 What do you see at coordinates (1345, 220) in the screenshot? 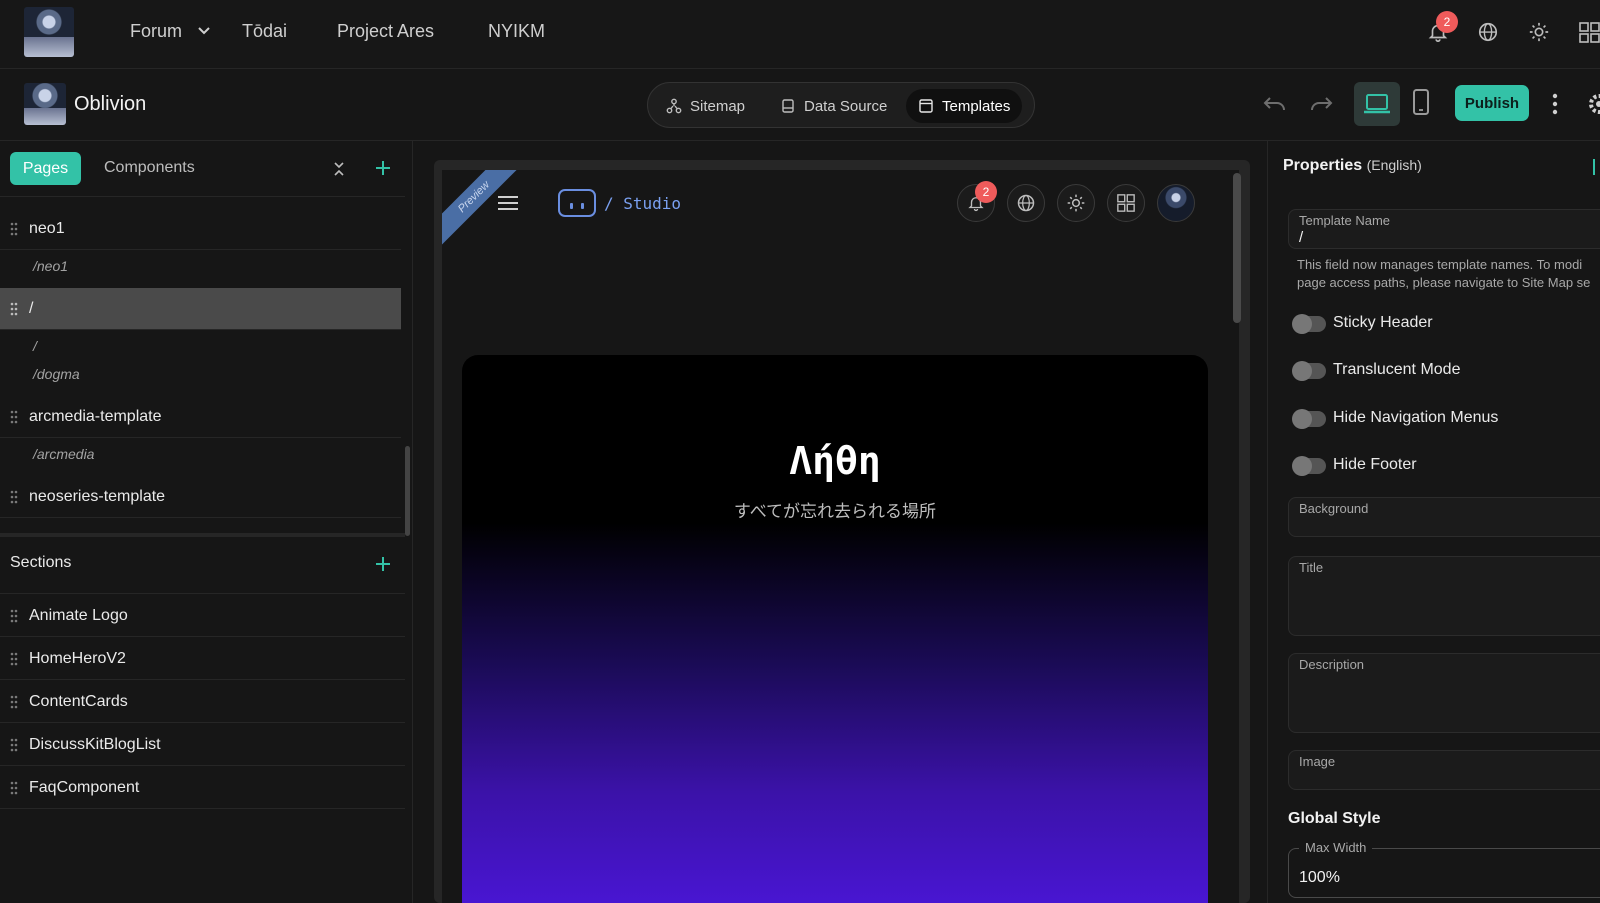
I see `template-name-label: Template Name` at bounding box center [1345, 220].